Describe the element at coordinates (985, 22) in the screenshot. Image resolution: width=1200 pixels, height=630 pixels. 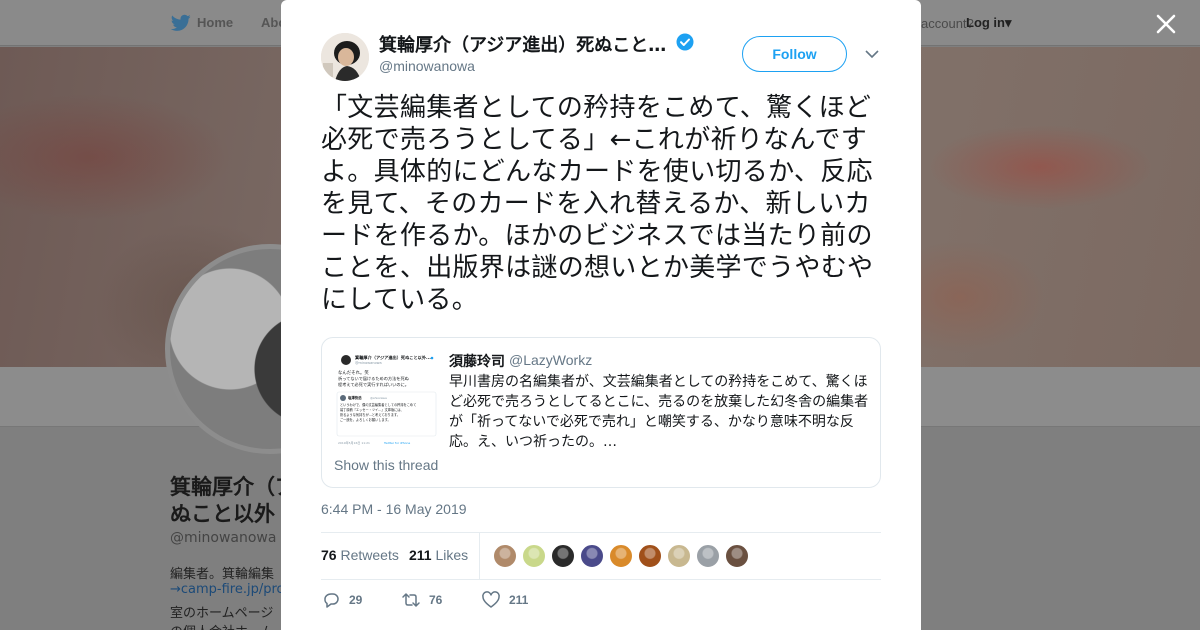
I see `login-label: Log in` at that location.